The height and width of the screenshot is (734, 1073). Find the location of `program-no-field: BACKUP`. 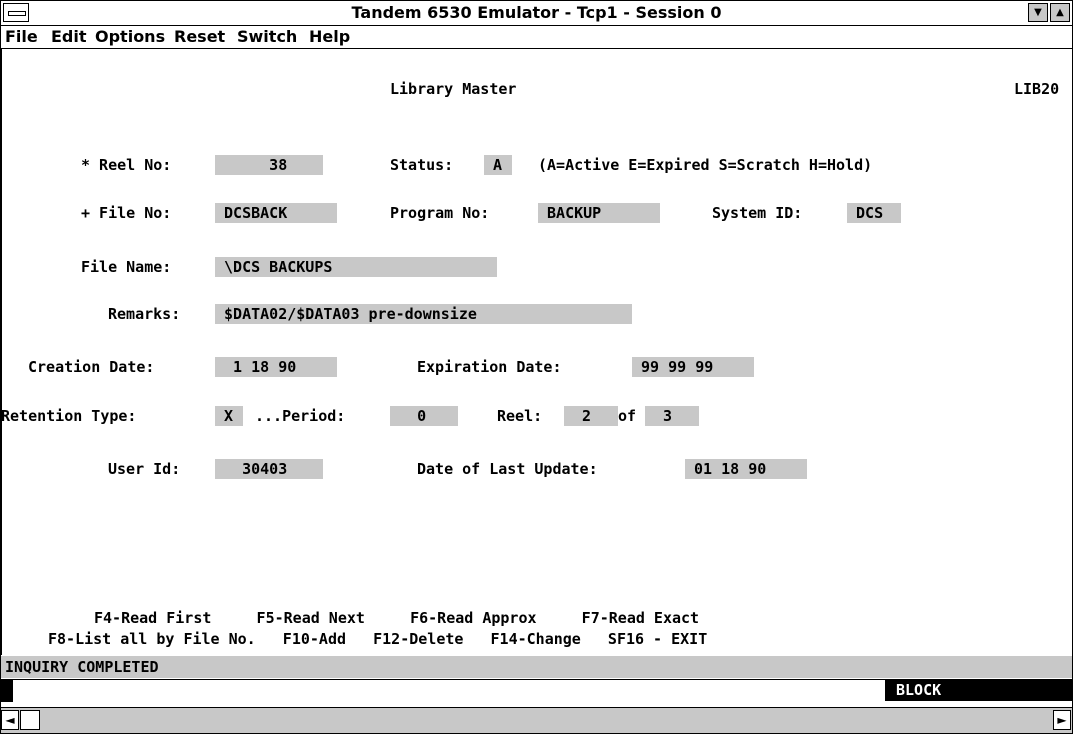

program-no-field: BACKUP is located at coordinates (599, 213).